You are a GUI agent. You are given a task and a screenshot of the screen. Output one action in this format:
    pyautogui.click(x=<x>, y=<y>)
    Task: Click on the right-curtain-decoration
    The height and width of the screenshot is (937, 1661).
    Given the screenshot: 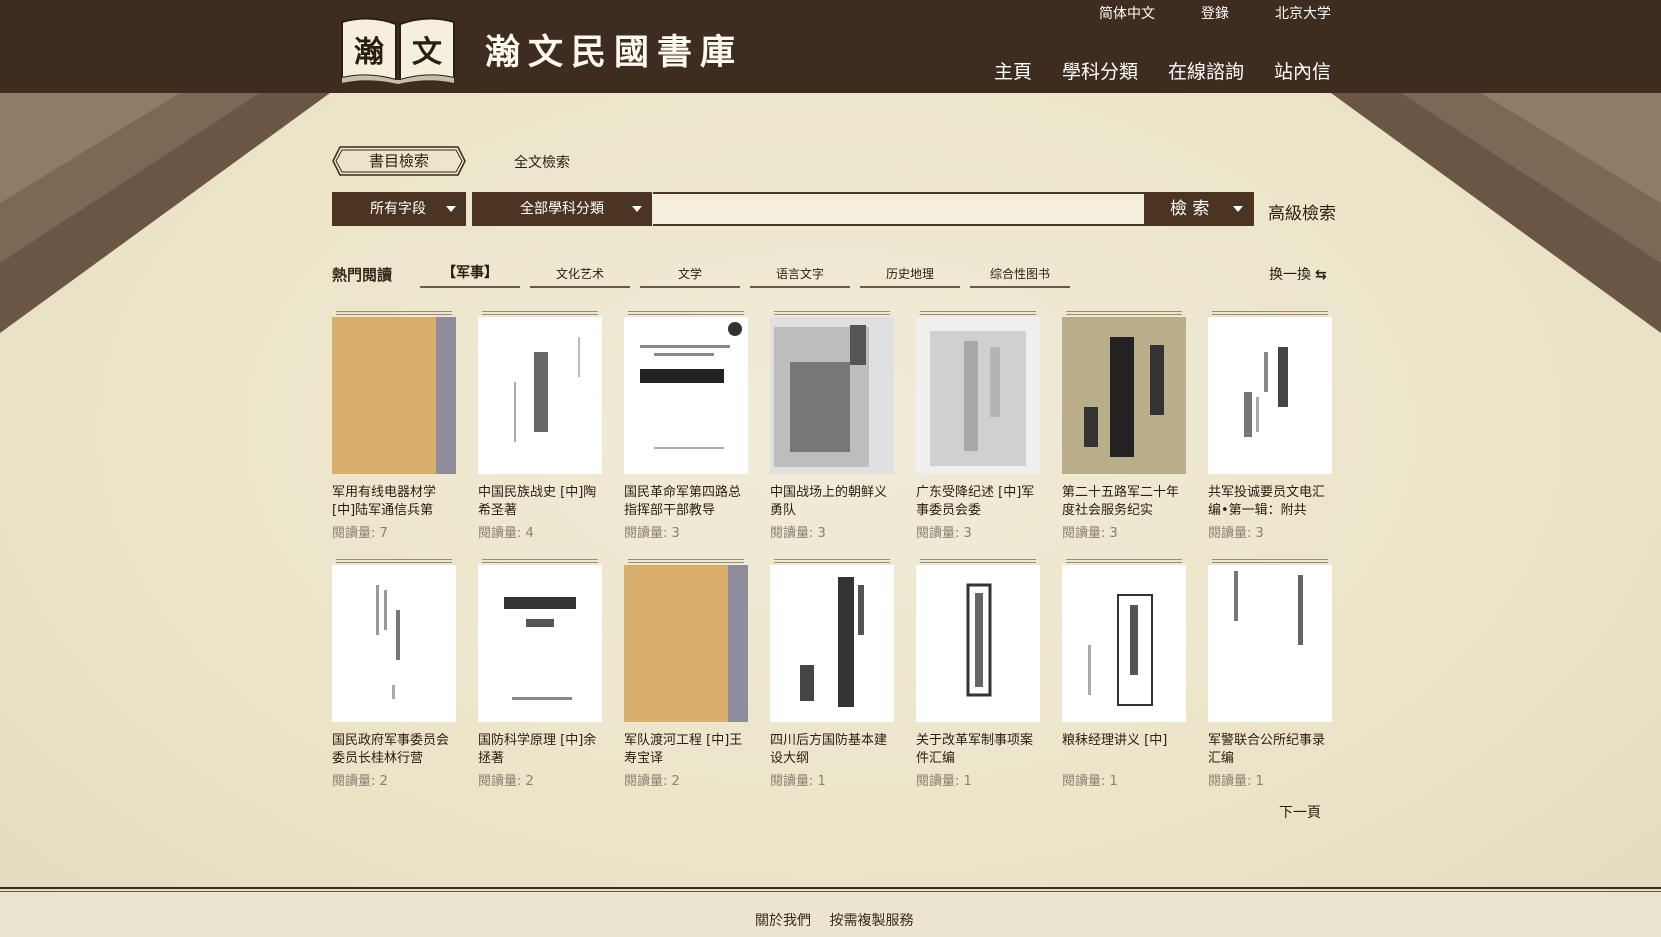 What is the action you would take?
    pyautogui.click(x=1496, y=213)
    